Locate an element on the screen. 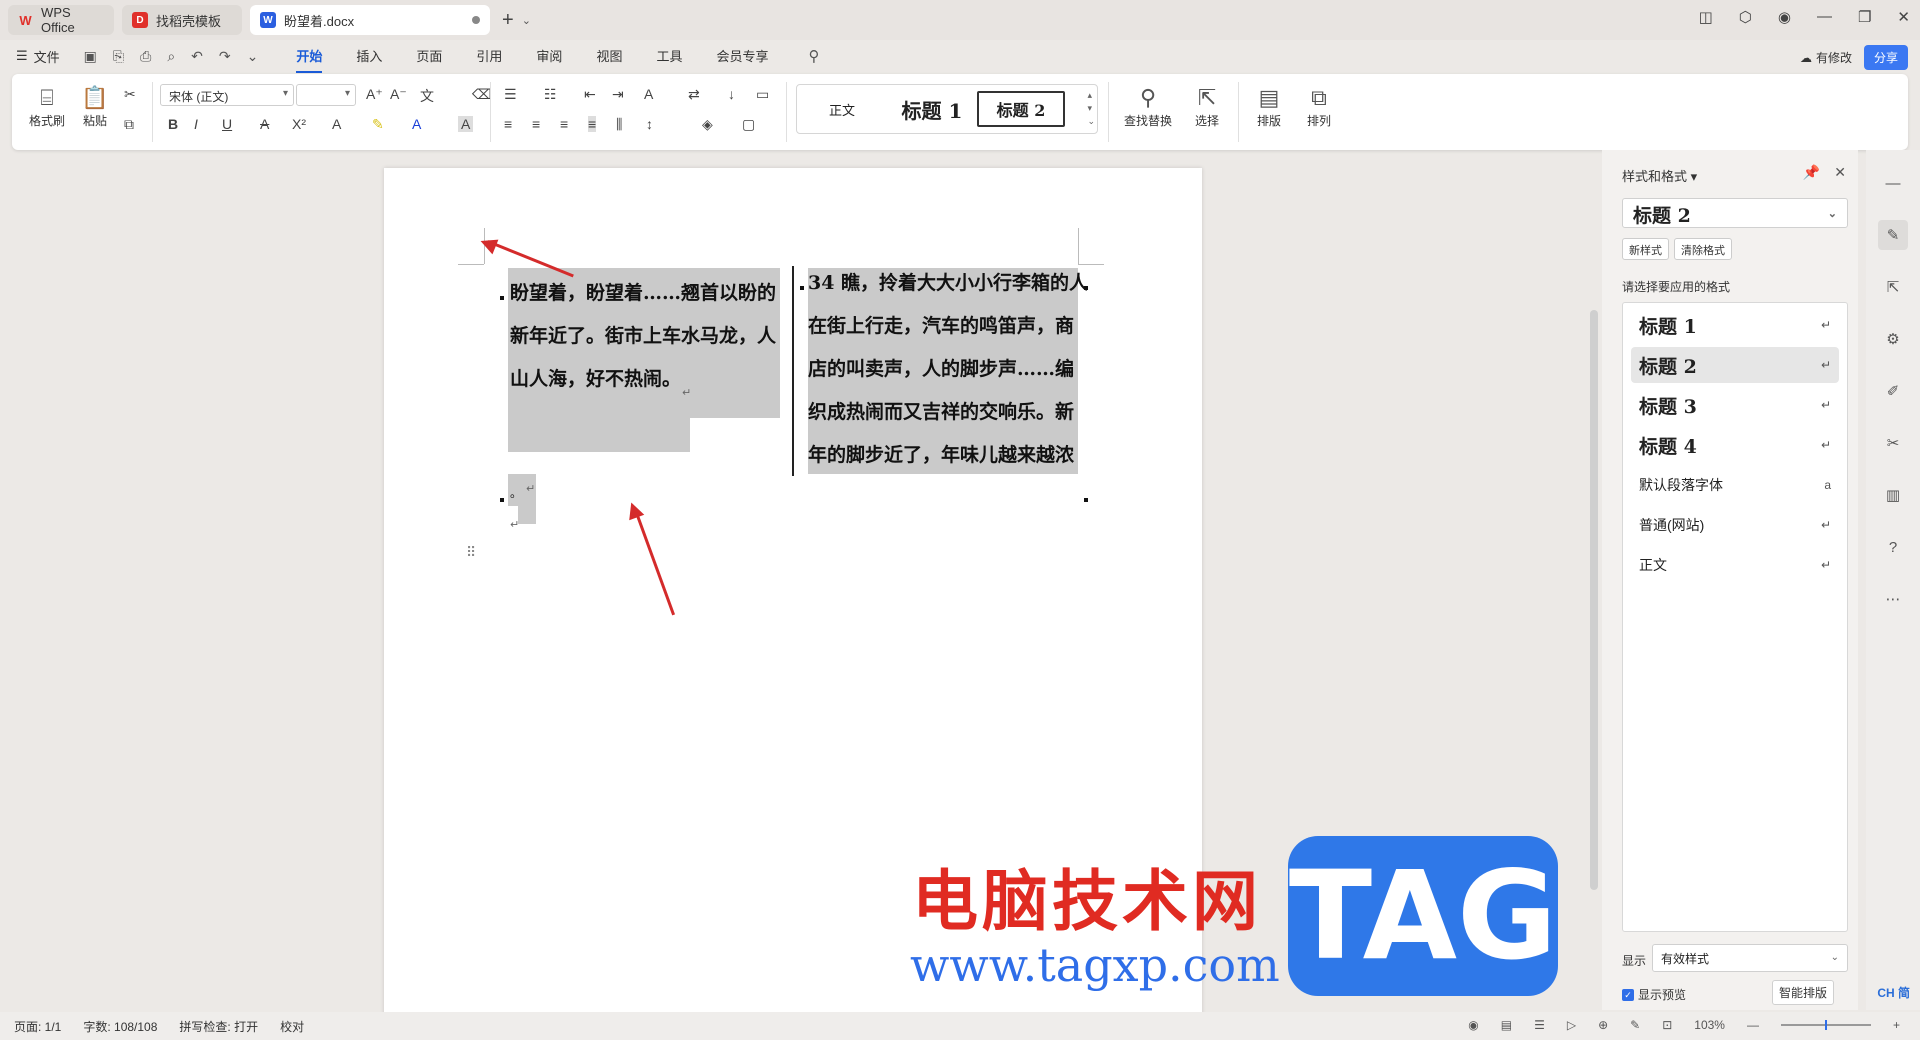 The image size is (1920, 1040). strikethrough-icon: A is located at coordinates (264, 124).